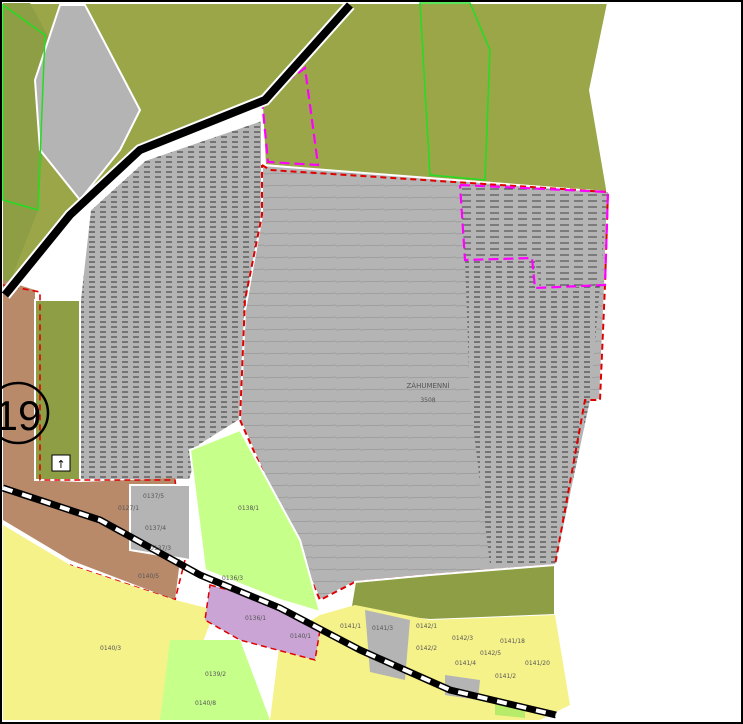 Image resolution: width=743 pixels, height=724 pixels. What do you see at coordinates (128, 508) in the screenshot?
I see `parcel-label: 0127/1` at bounding box center [128, 508].